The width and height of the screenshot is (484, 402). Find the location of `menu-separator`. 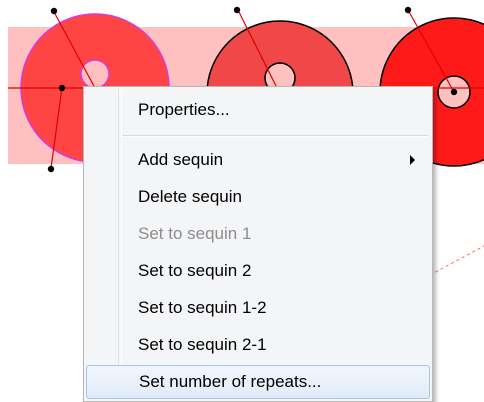

menu-separator is located at coordinates (275, 136).